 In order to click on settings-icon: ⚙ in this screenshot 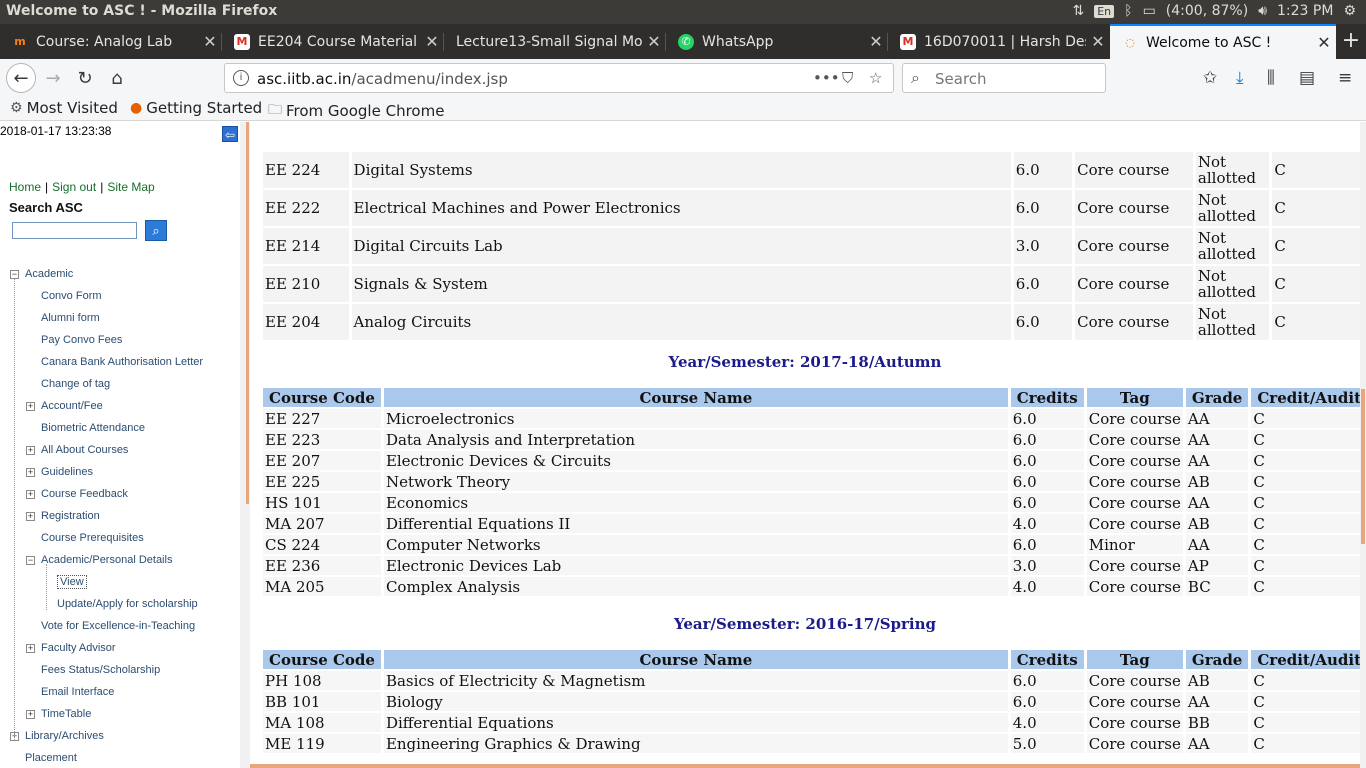, I will do `click(1349, 11)`.